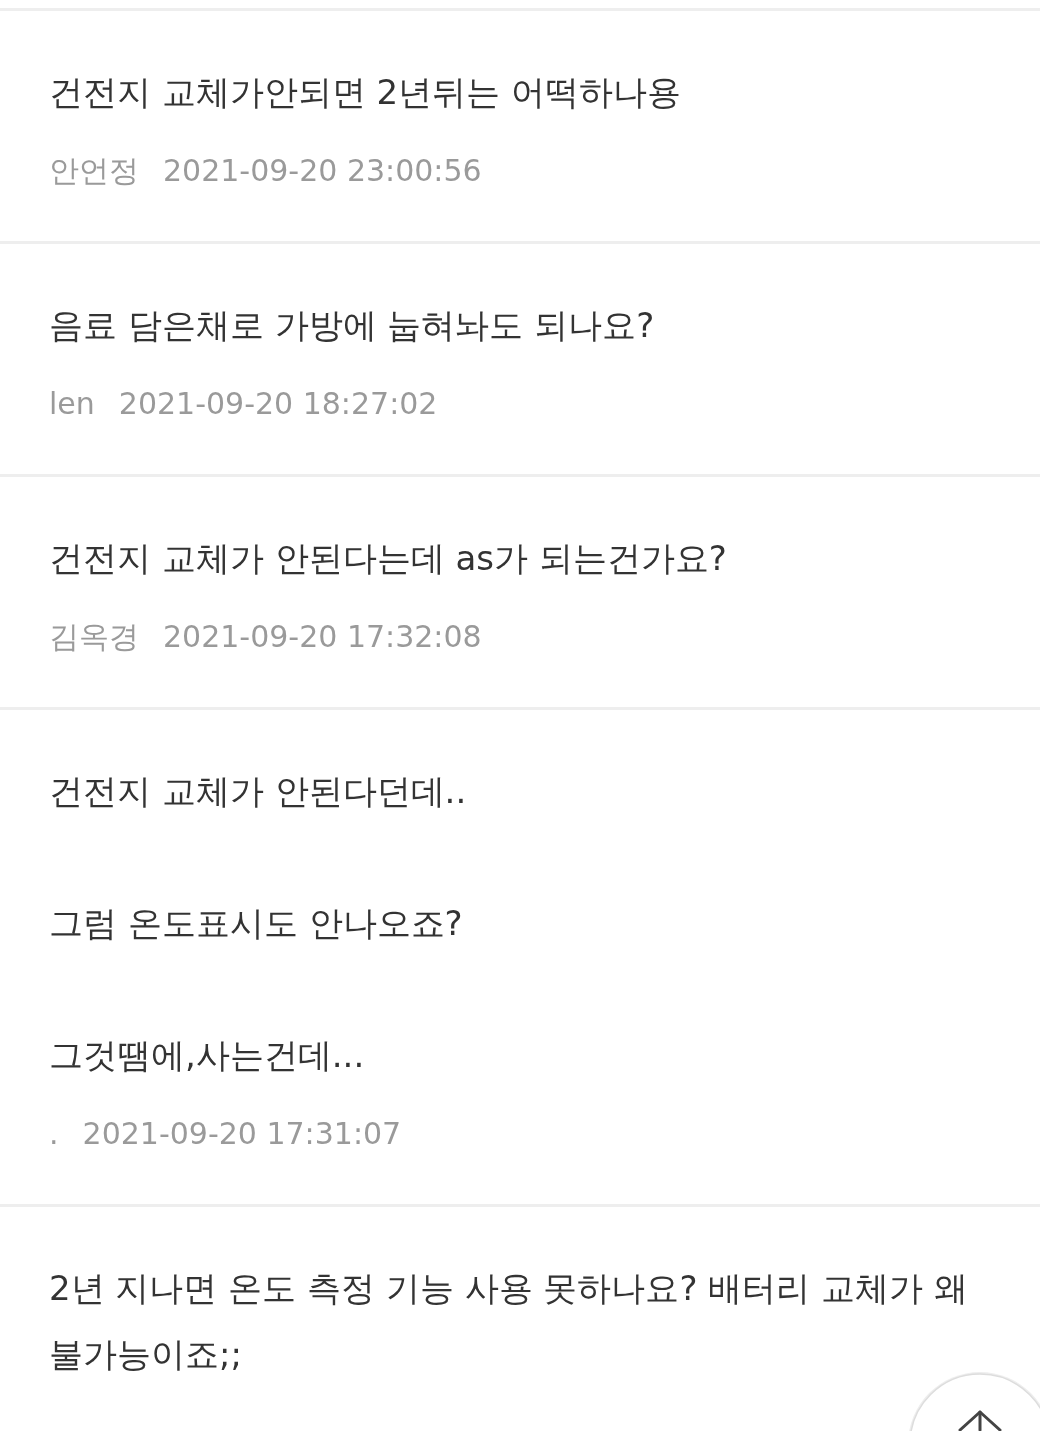 This screenshot has height=1431, width=1040. I want to click on author-name: ., so click(54, 1134).